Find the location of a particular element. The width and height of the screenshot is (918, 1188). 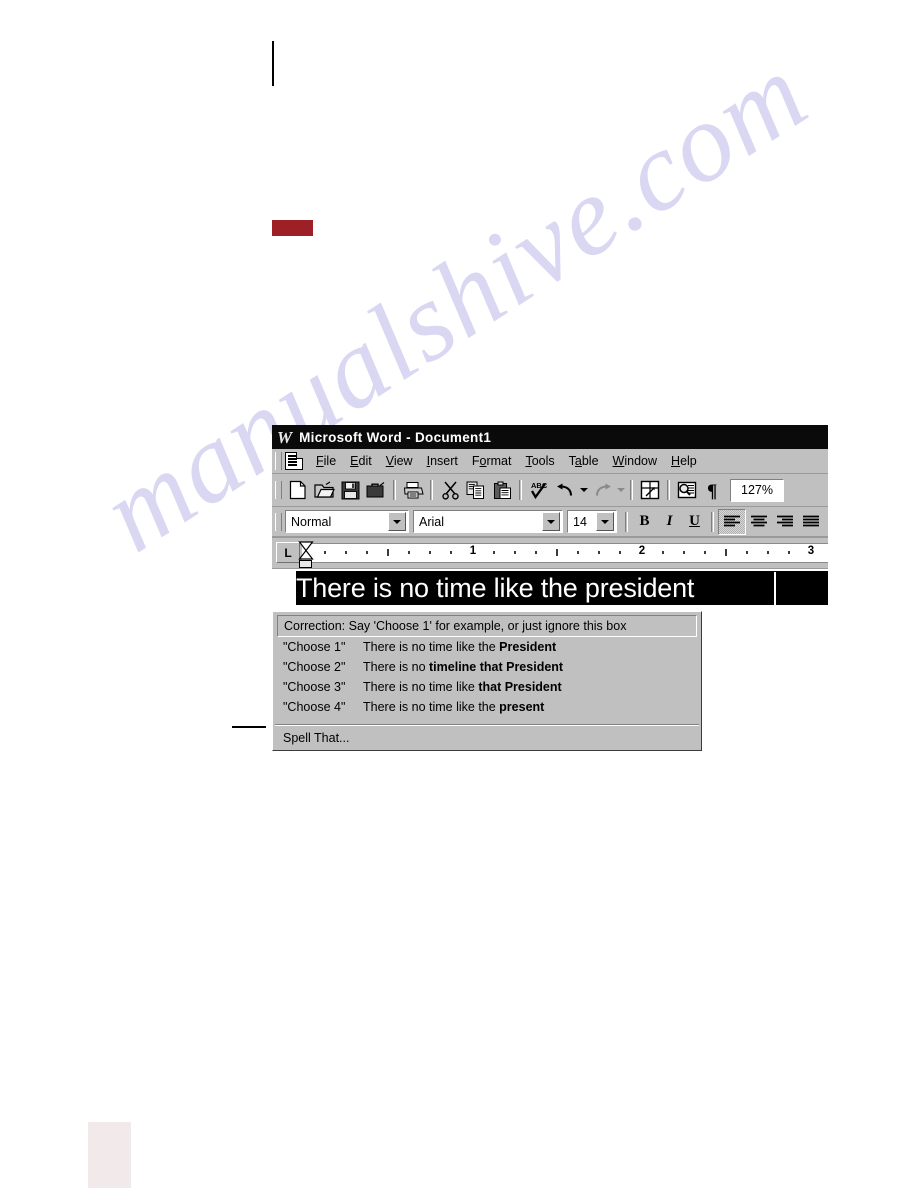

clipboard-icon is located at coordinates (502, 490).